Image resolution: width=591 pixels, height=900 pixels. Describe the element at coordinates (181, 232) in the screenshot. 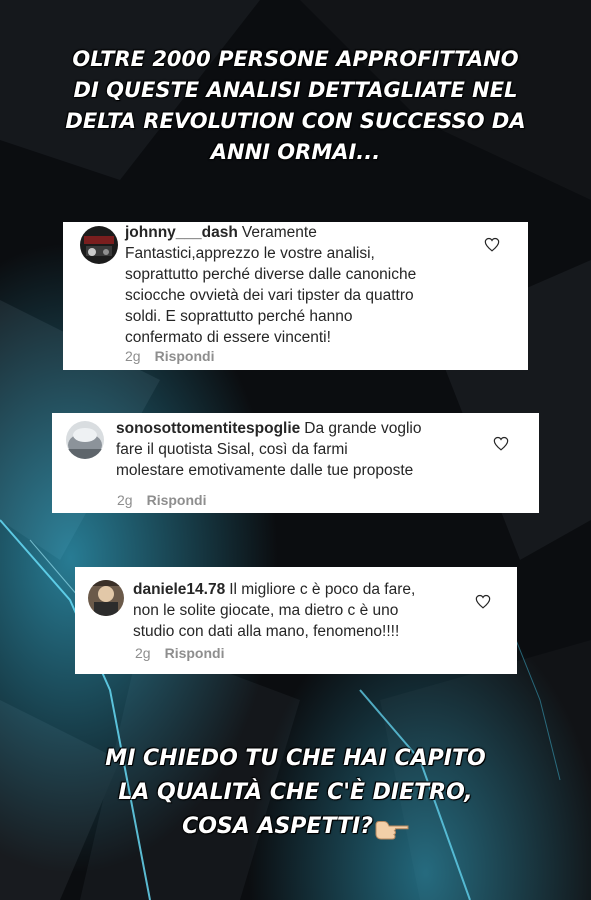

I see `comment-username: johnny___dash` at that location.